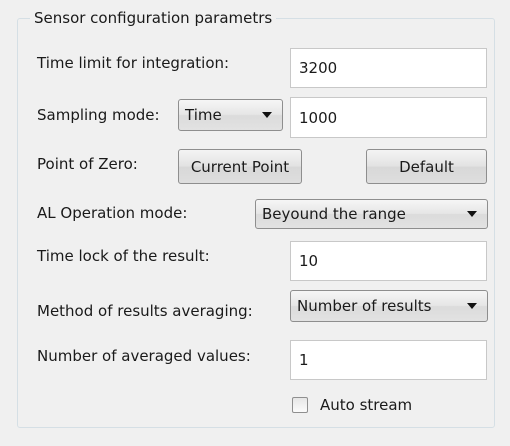 The width and height of the screenshot is (510, 446). Describe the element at coordinates (300, 405) in the screenshot. I see `auto-stream-checkbox` at that location.